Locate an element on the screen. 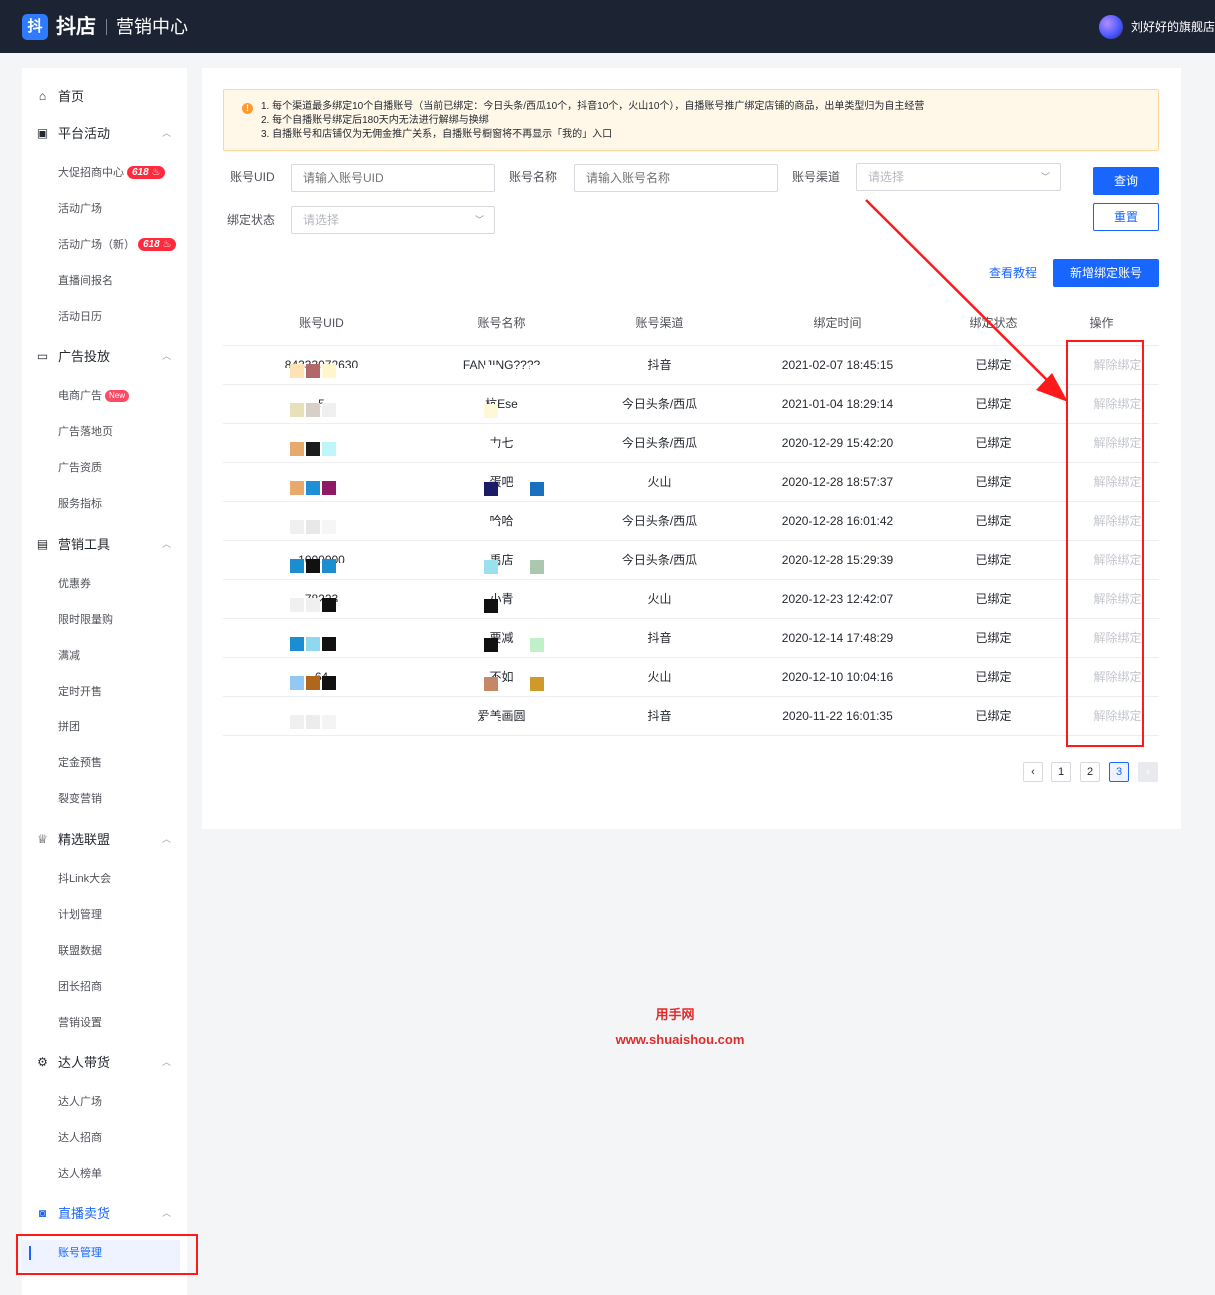  watermark-url: www.shuaishou.com is located at coordinates (680, 1039).